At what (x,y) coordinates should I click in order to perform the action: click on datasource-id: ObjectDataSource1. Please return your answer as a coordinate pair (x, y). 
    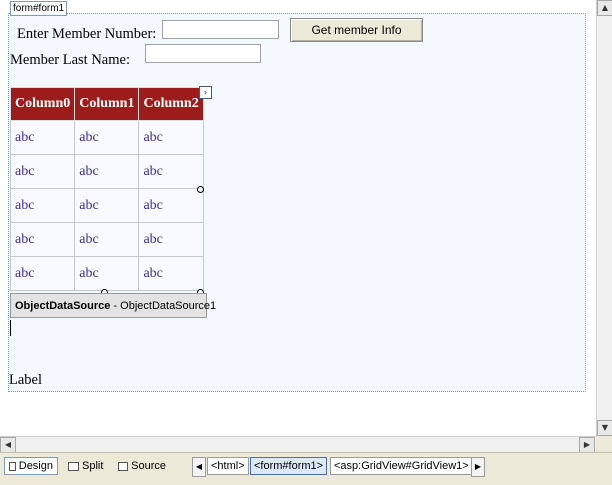
    Looking at the image, I should click on (168, 305).